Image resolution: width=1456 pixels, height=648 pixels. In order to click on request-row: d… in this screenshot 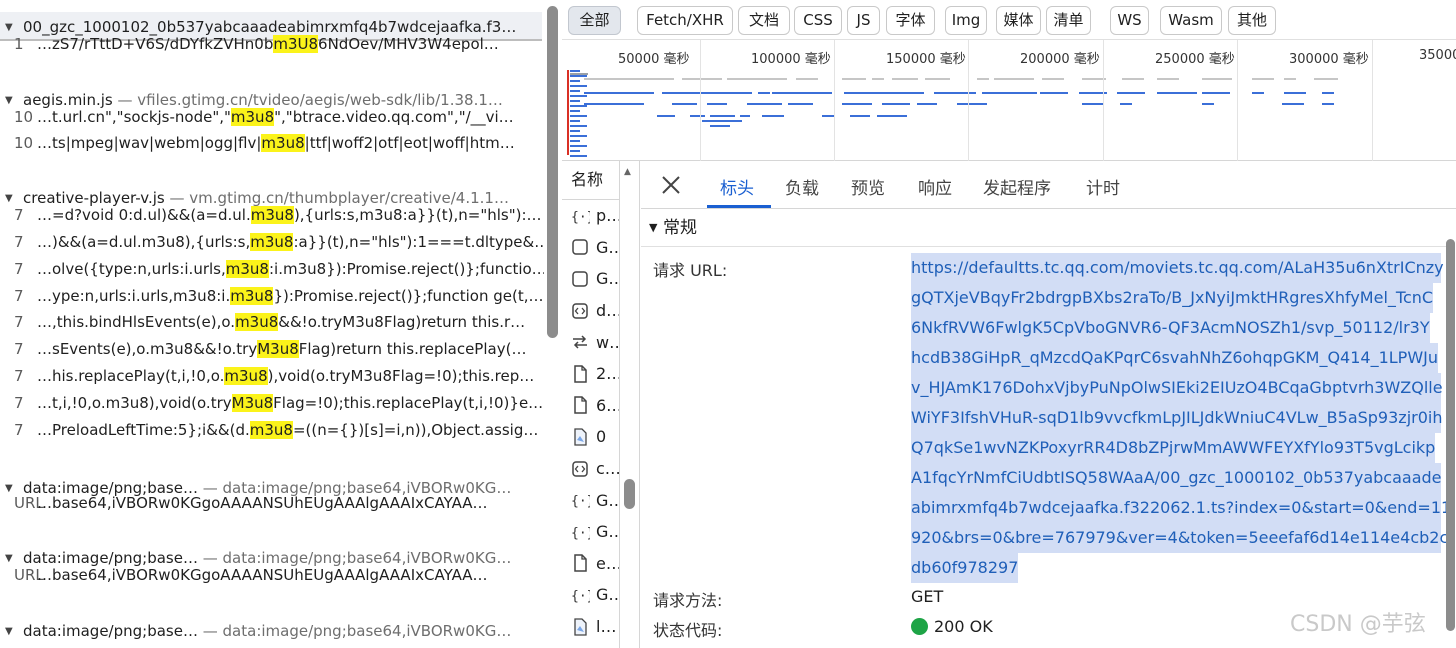, I will do `click(590, 311)`.